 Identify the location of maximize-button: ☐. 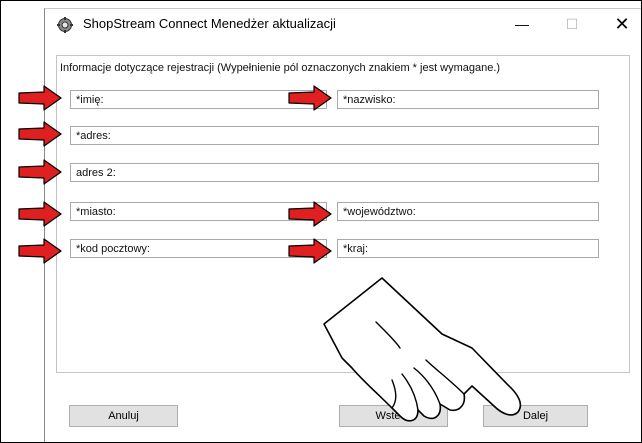
(572, 24).